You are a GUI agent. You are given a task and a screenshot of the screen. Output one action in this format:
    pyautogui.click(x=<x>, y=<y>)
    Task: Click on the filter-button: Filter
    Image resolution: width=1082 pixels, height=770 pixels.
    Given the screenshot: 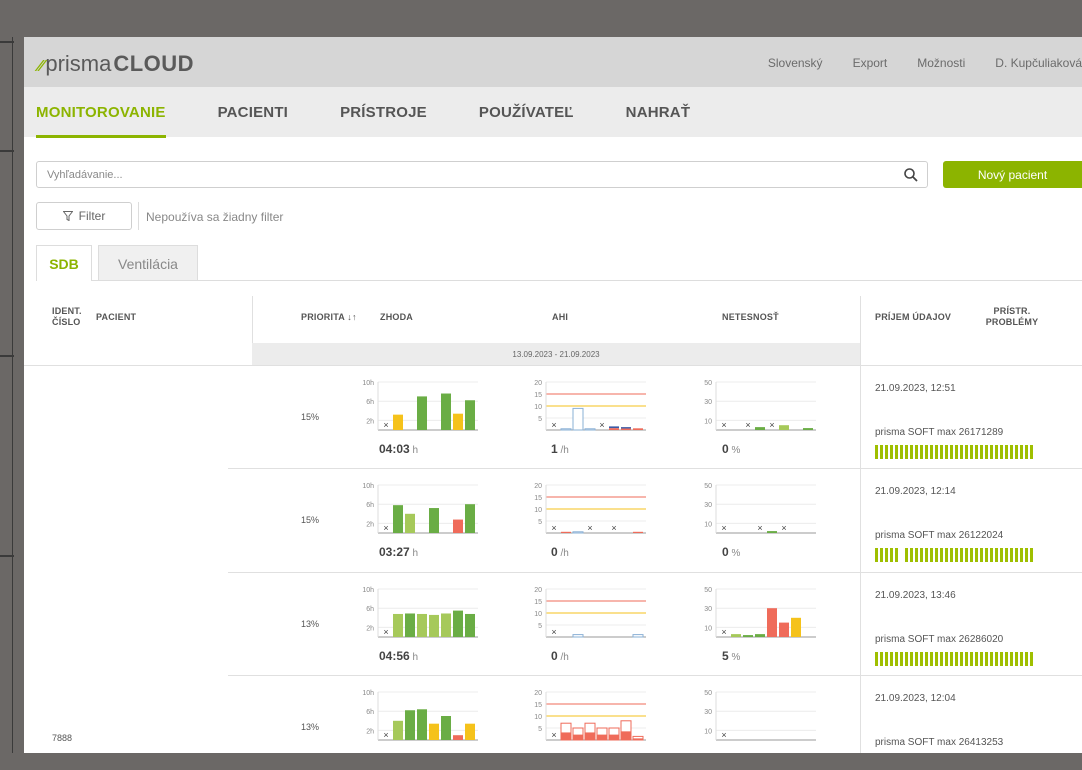 What is the action you would take?
    pyautogui.click(x=84, y=216)
    